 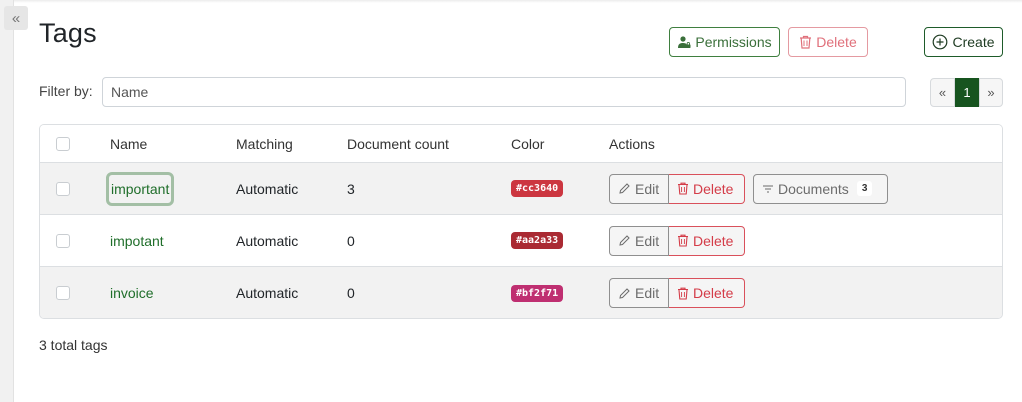 I want to click on documents-button: Documents 3, so click(x=820, y=188).